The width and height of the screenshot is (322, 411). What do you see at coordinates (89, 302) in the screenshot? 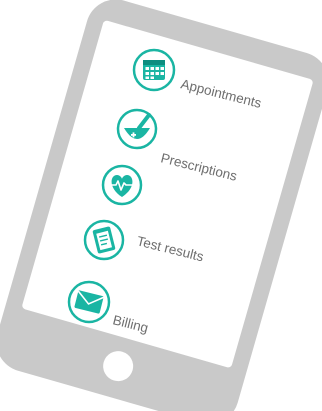
I see `envelope-icon` at bounding box center [89, 302].